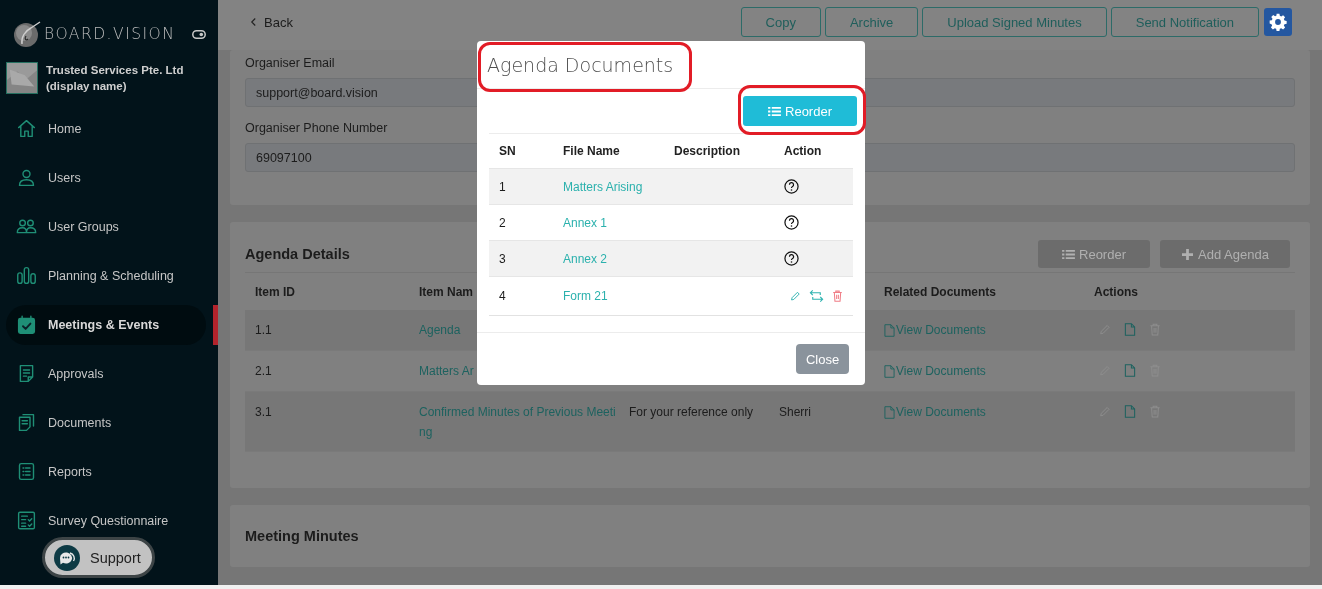 This screenshot has width=1322, height=589. What do you see at coordinates (502, 222) in the screenshot?
I see `table-cell-text: 2` at bounding box center [502, 222].